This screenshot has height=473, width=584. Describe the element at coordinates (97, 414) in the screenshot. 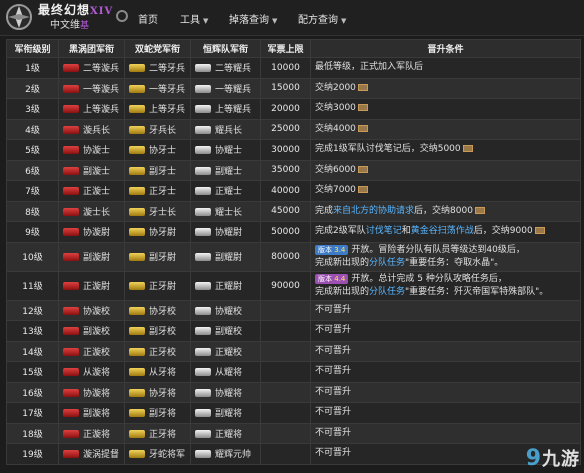

I see `maelstrom-rank-name: 副漩将` at that location.